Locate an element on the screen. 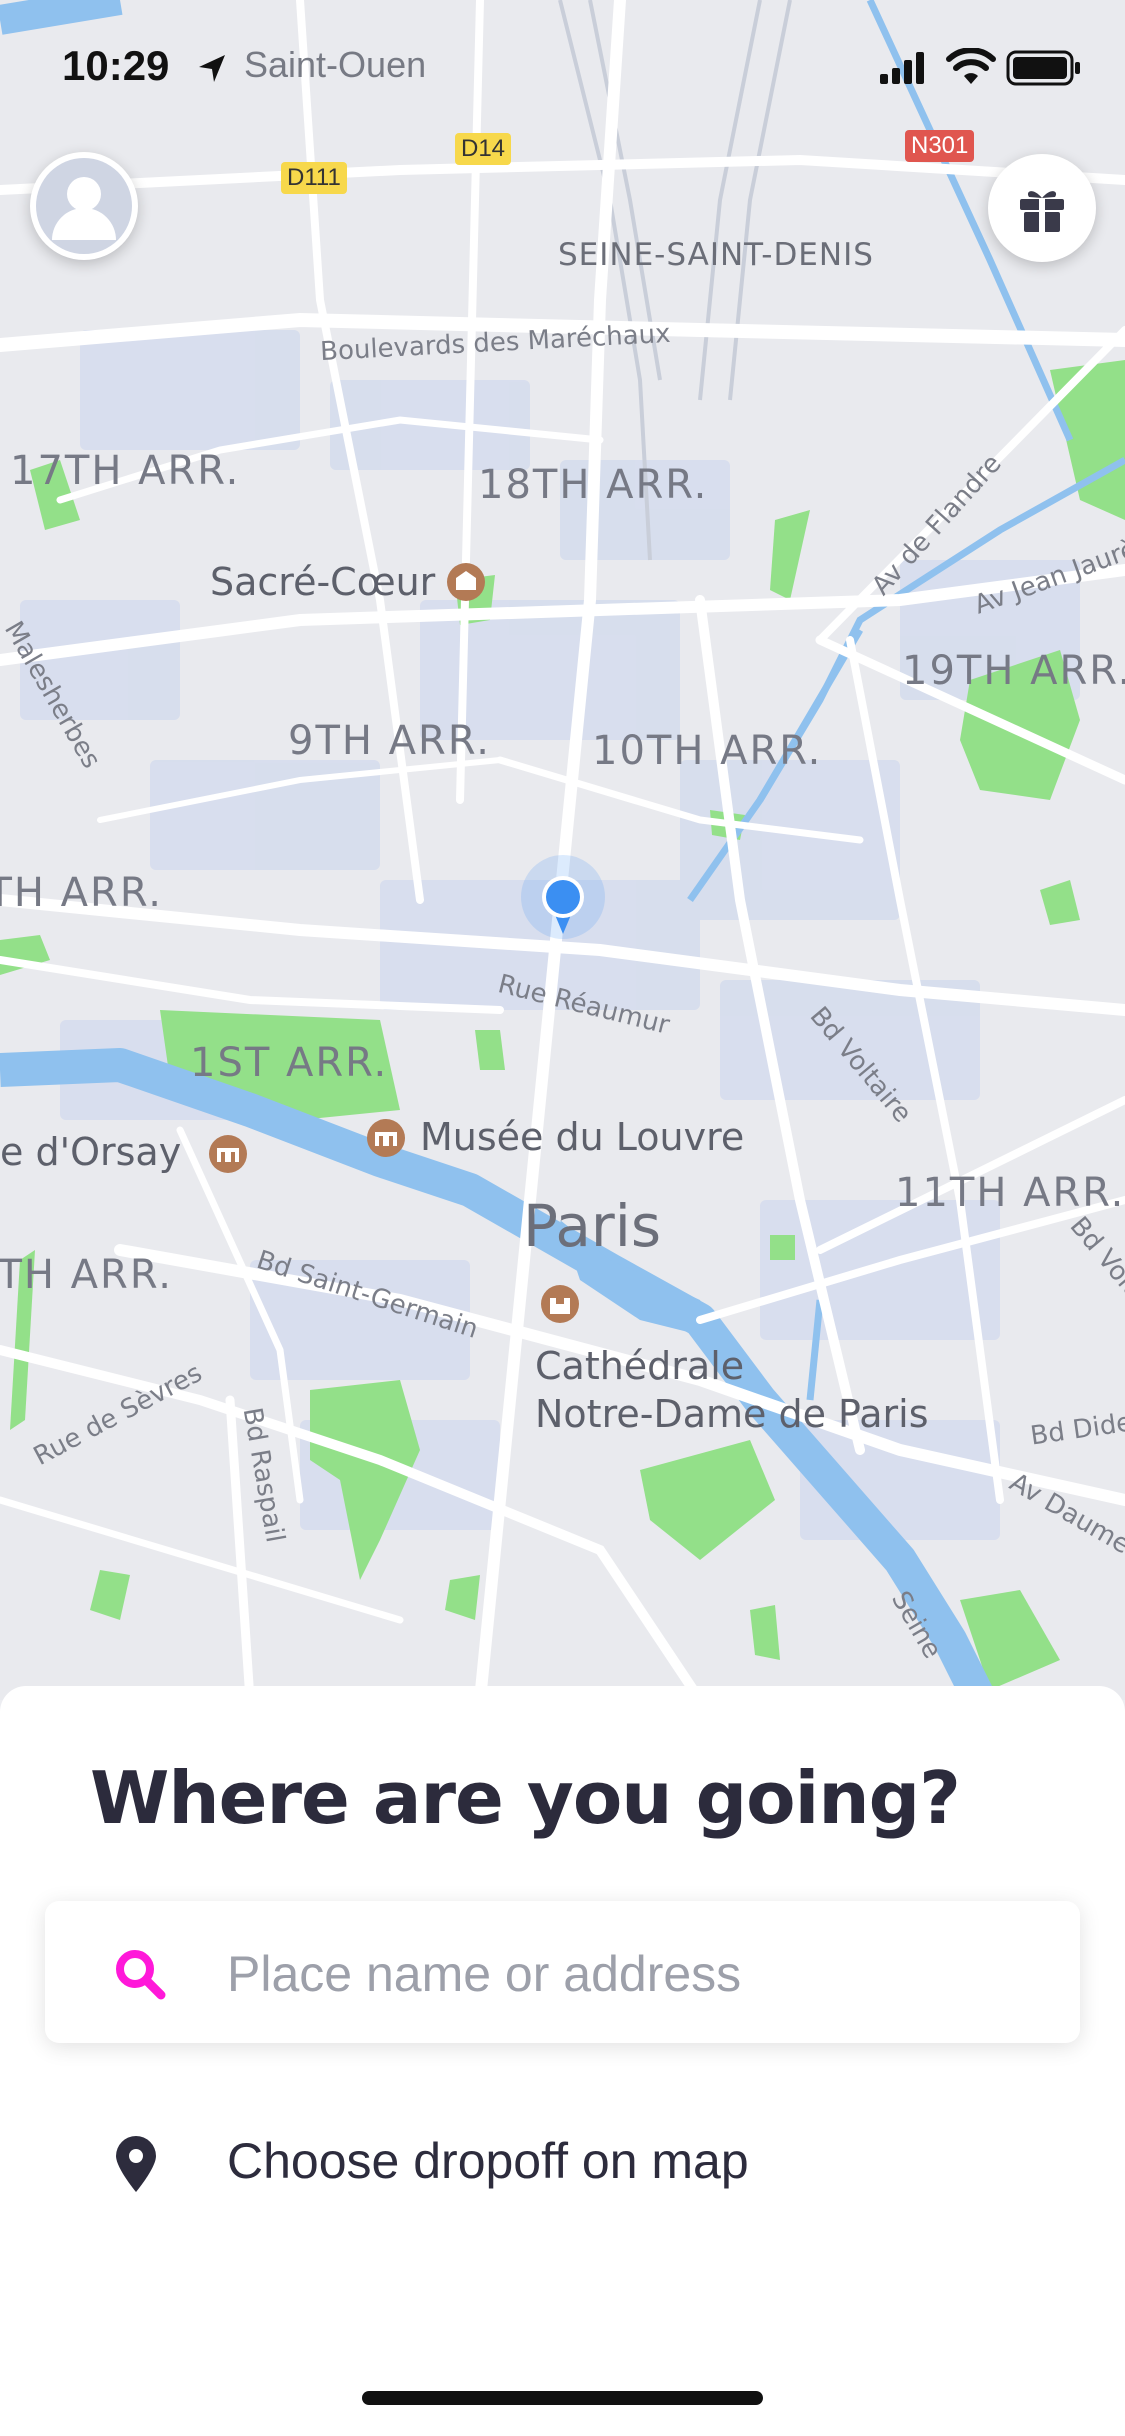 The width and height of the screenshot is (1125, 2436). district-label: 8TH ARR. is located at coordinates (81, 893).